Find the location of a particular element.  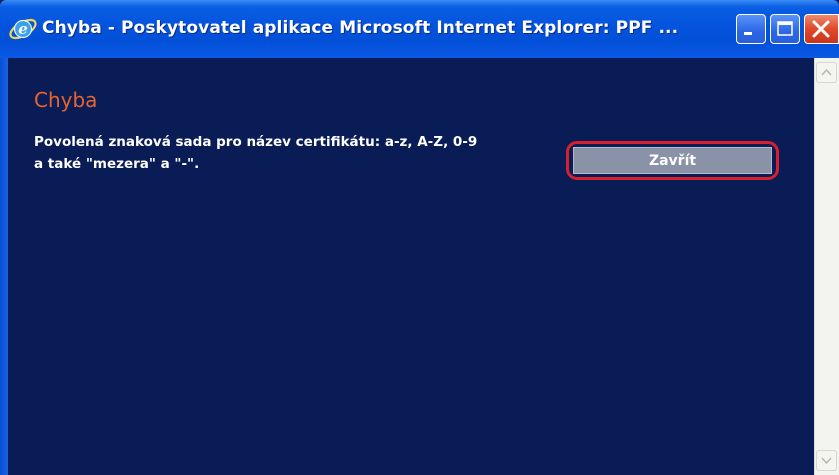

maximize-icon is located at coordinates (785, 28).